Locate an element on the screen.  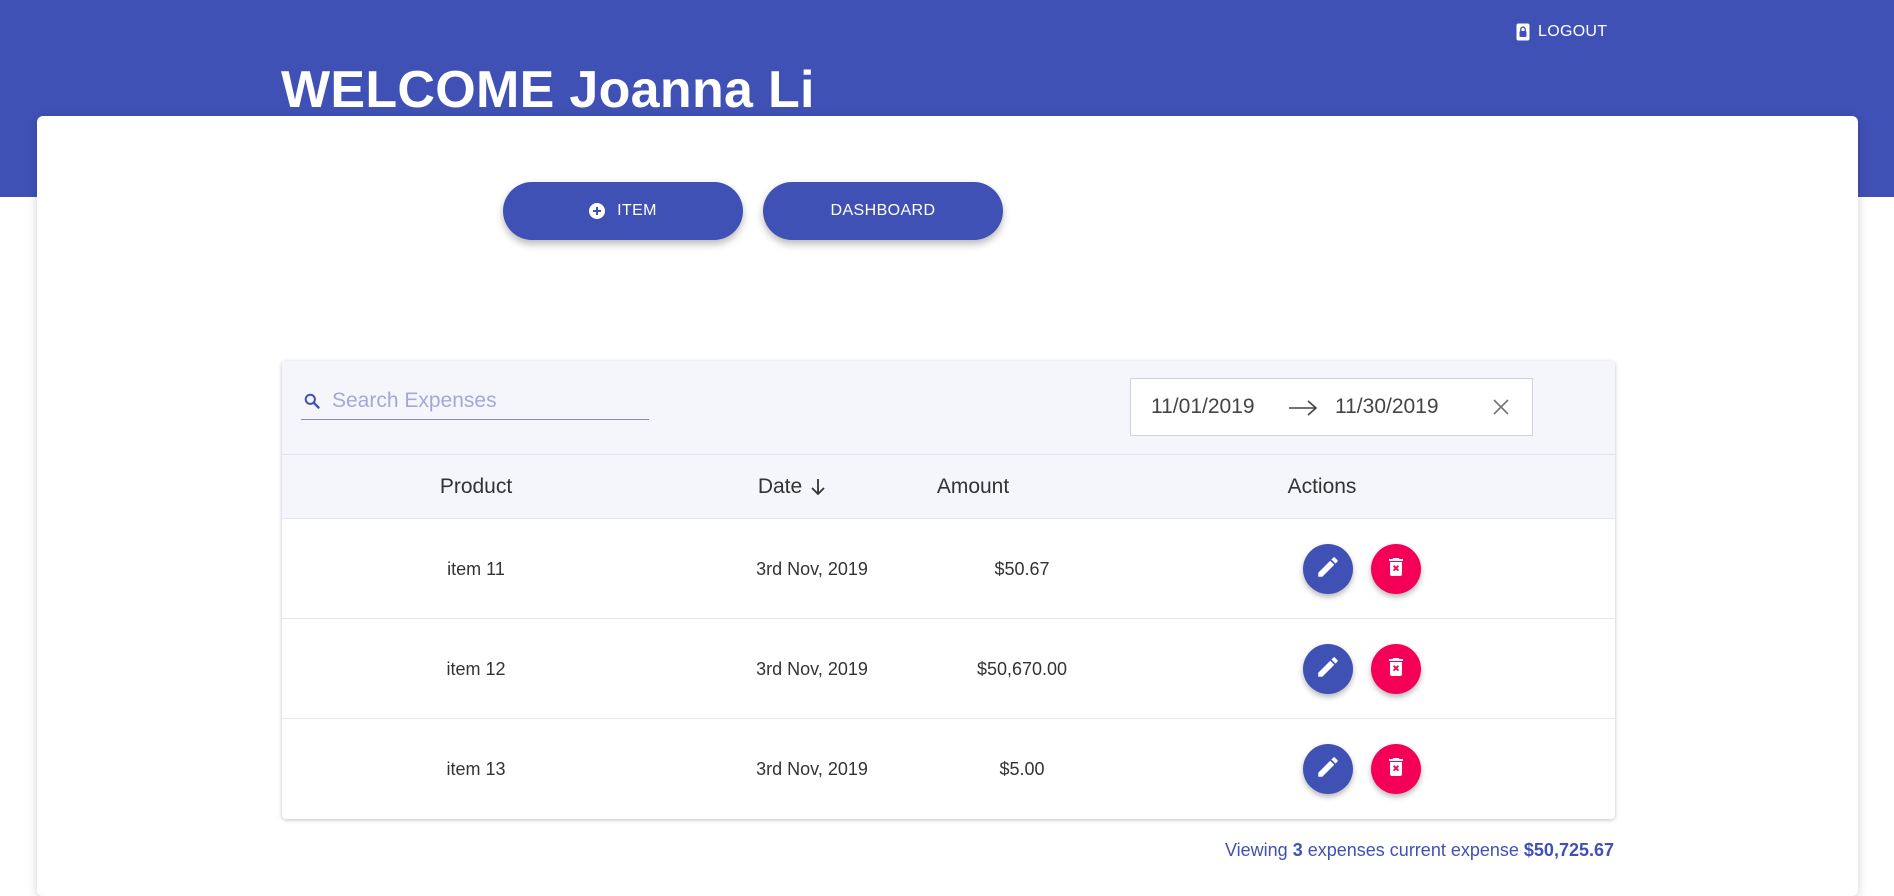
dashboard-button: DASHBOARD is located at coordinates (883, 211).